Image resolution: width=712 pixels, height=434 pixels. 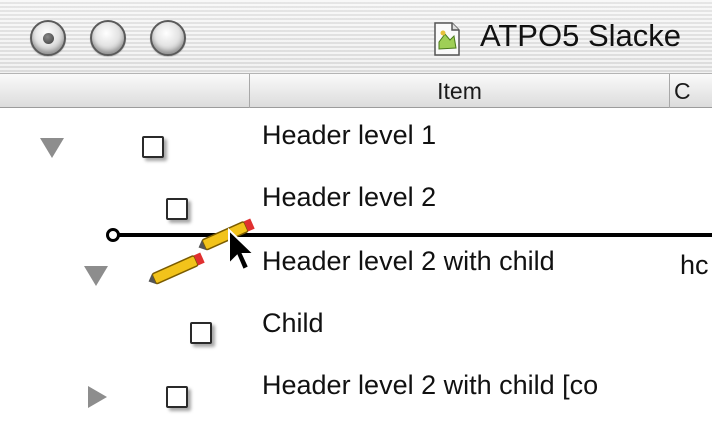 I want to click on column-header-item: Item, so click(x=460, y=91).